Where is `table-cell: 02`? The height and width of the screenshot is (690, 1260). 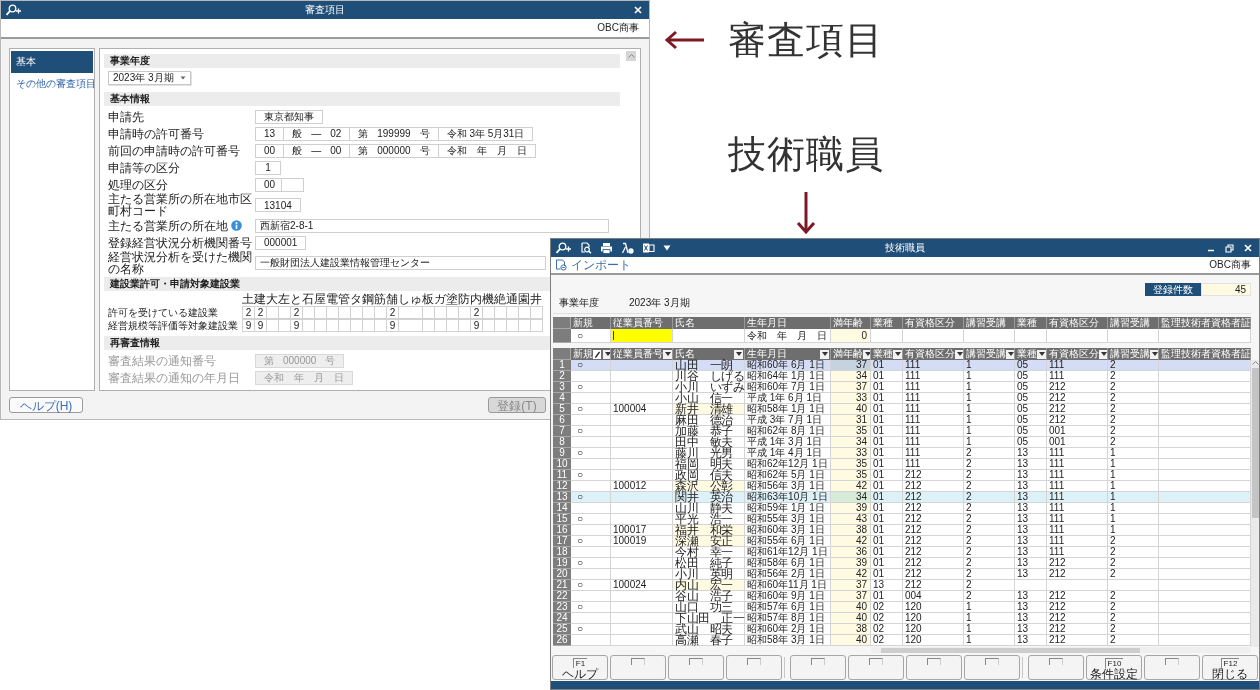 table-cell: 02 is located at coordinates (887, 640).